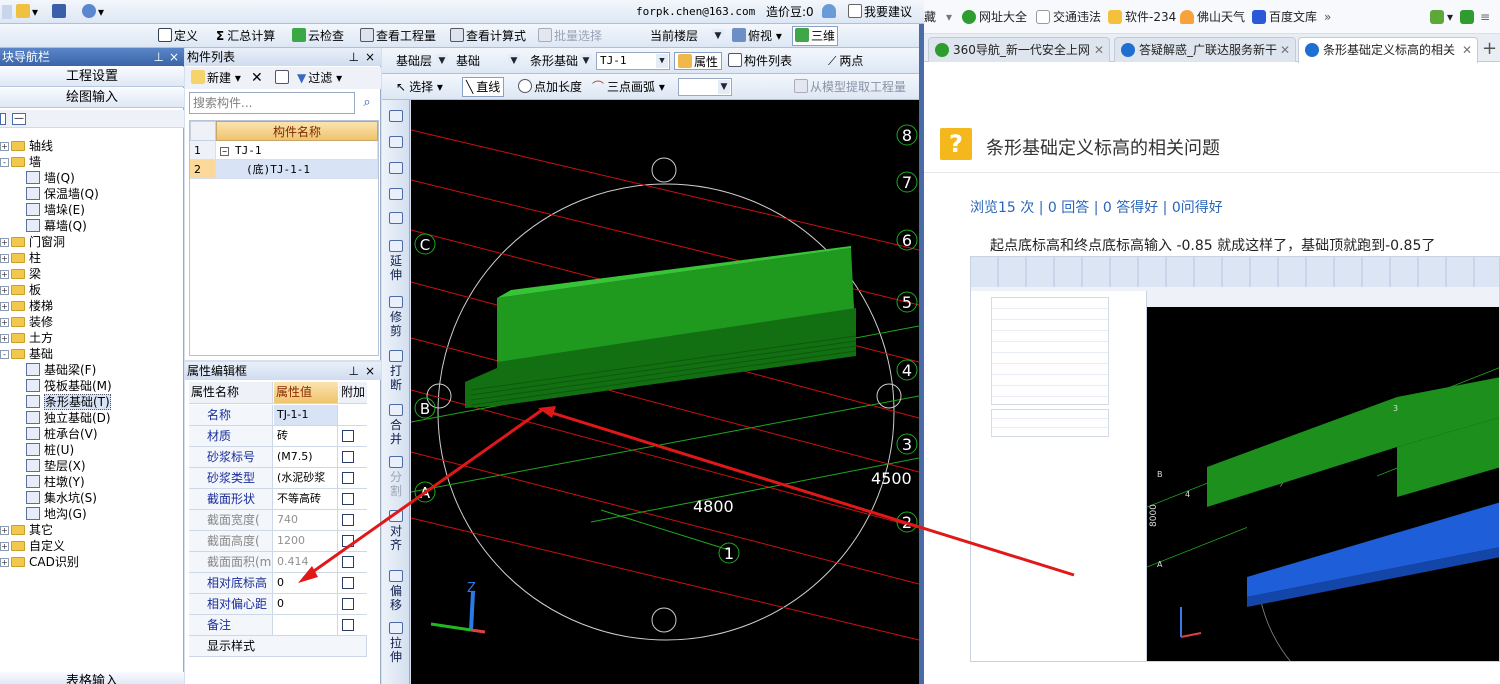 This screenshot has height=684, width=1500. I want to click on property-value: 740, so click(306, 520).